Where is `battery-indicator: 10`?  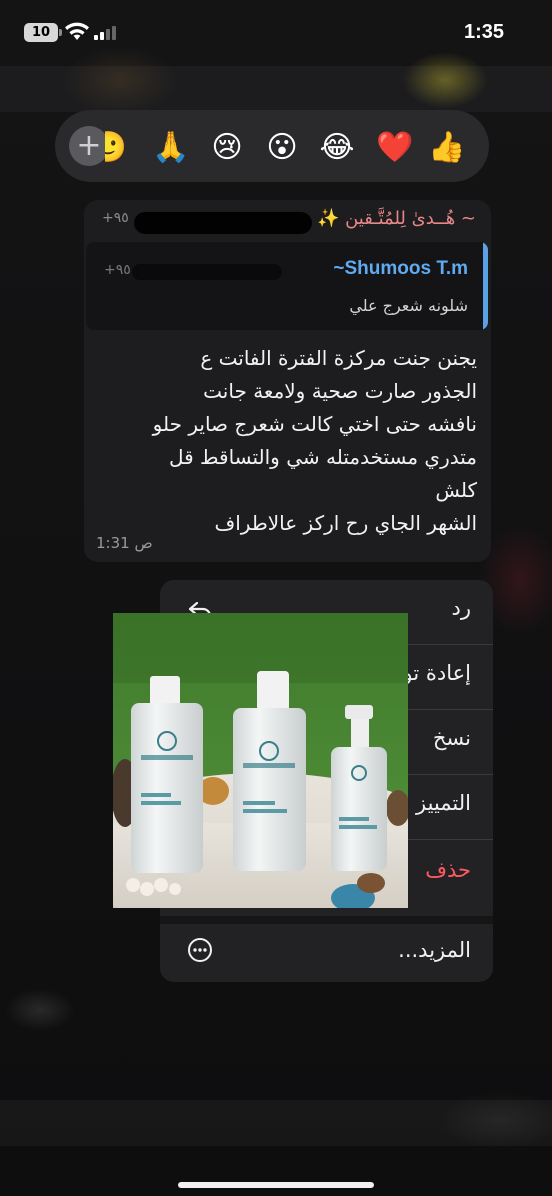 battery-indicator: 10 is located at coordinates (43, 32).